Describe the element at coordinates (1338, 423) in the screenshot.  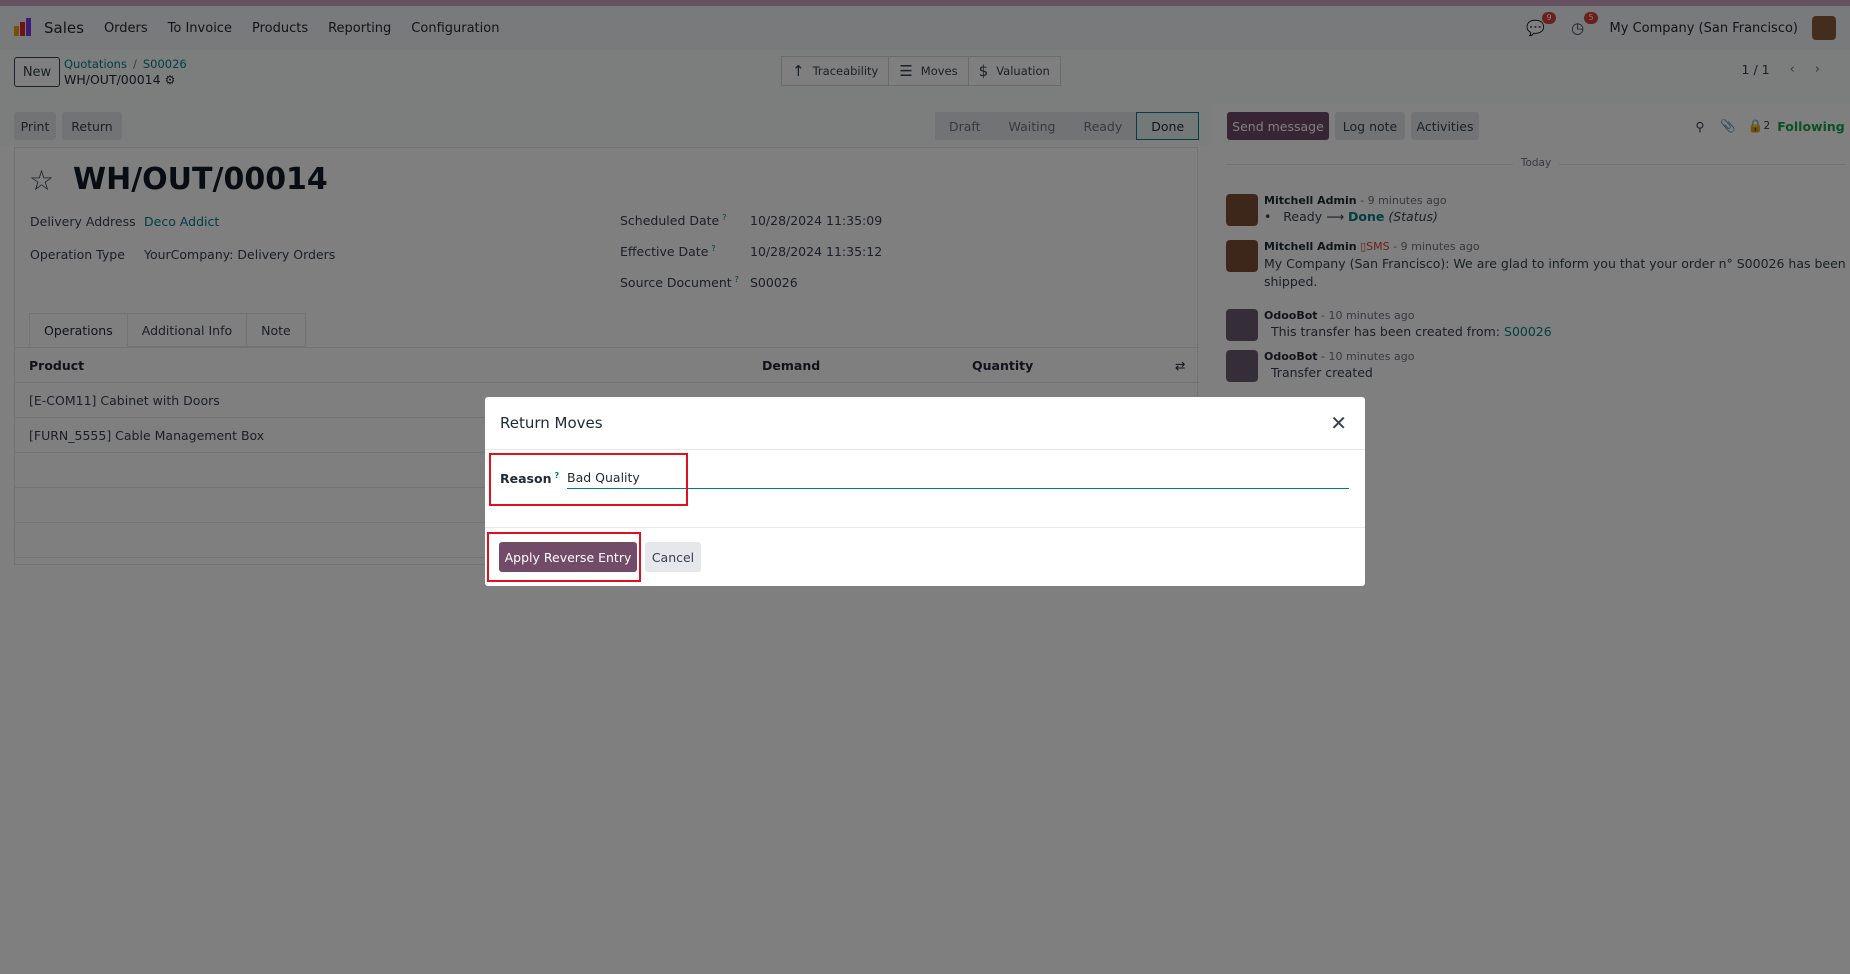
I see `close-icon: ✕` at that location.